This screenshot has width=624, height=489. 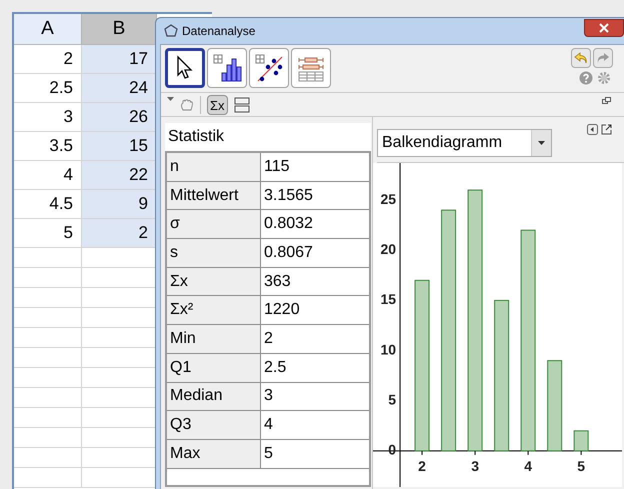 I want to click on table-cell: 2.5, so click(x=48, y=88).